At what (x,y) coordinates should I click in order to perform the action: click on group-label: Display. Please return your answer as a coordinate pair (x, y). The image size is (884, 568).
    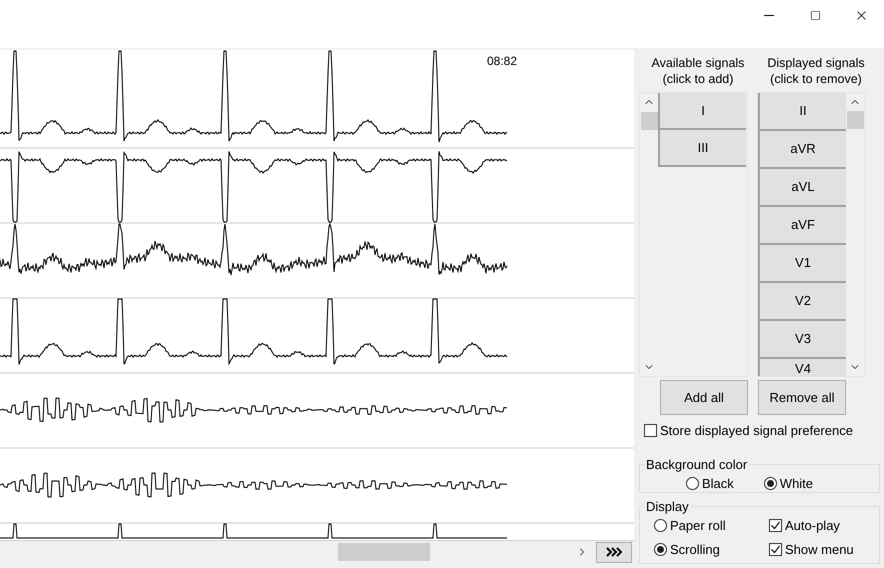
    Looking at the image, I should click on (667, 507).